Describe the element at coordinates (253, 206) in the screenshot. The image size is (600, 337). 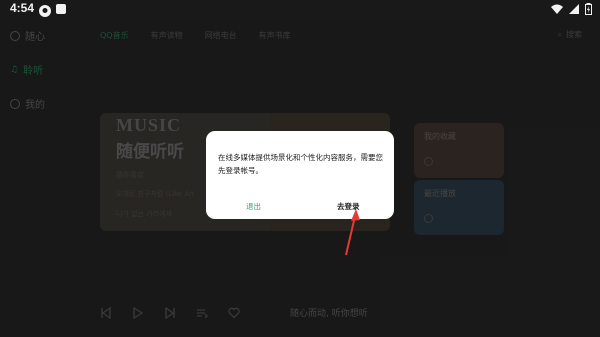
I see `exit-button: 退出` at that location.